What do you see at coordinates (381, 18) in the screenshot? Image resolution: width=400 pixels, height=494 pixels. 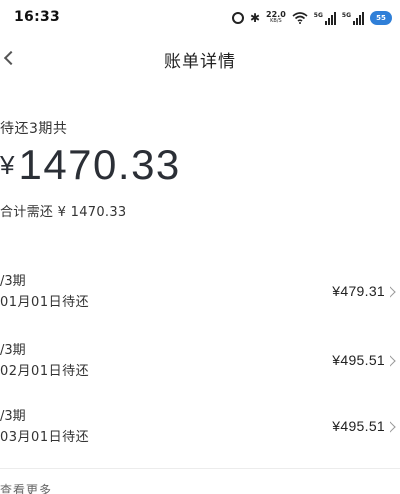 I see `battery-cloud-icon: 55` at bounding box center [381, 18].